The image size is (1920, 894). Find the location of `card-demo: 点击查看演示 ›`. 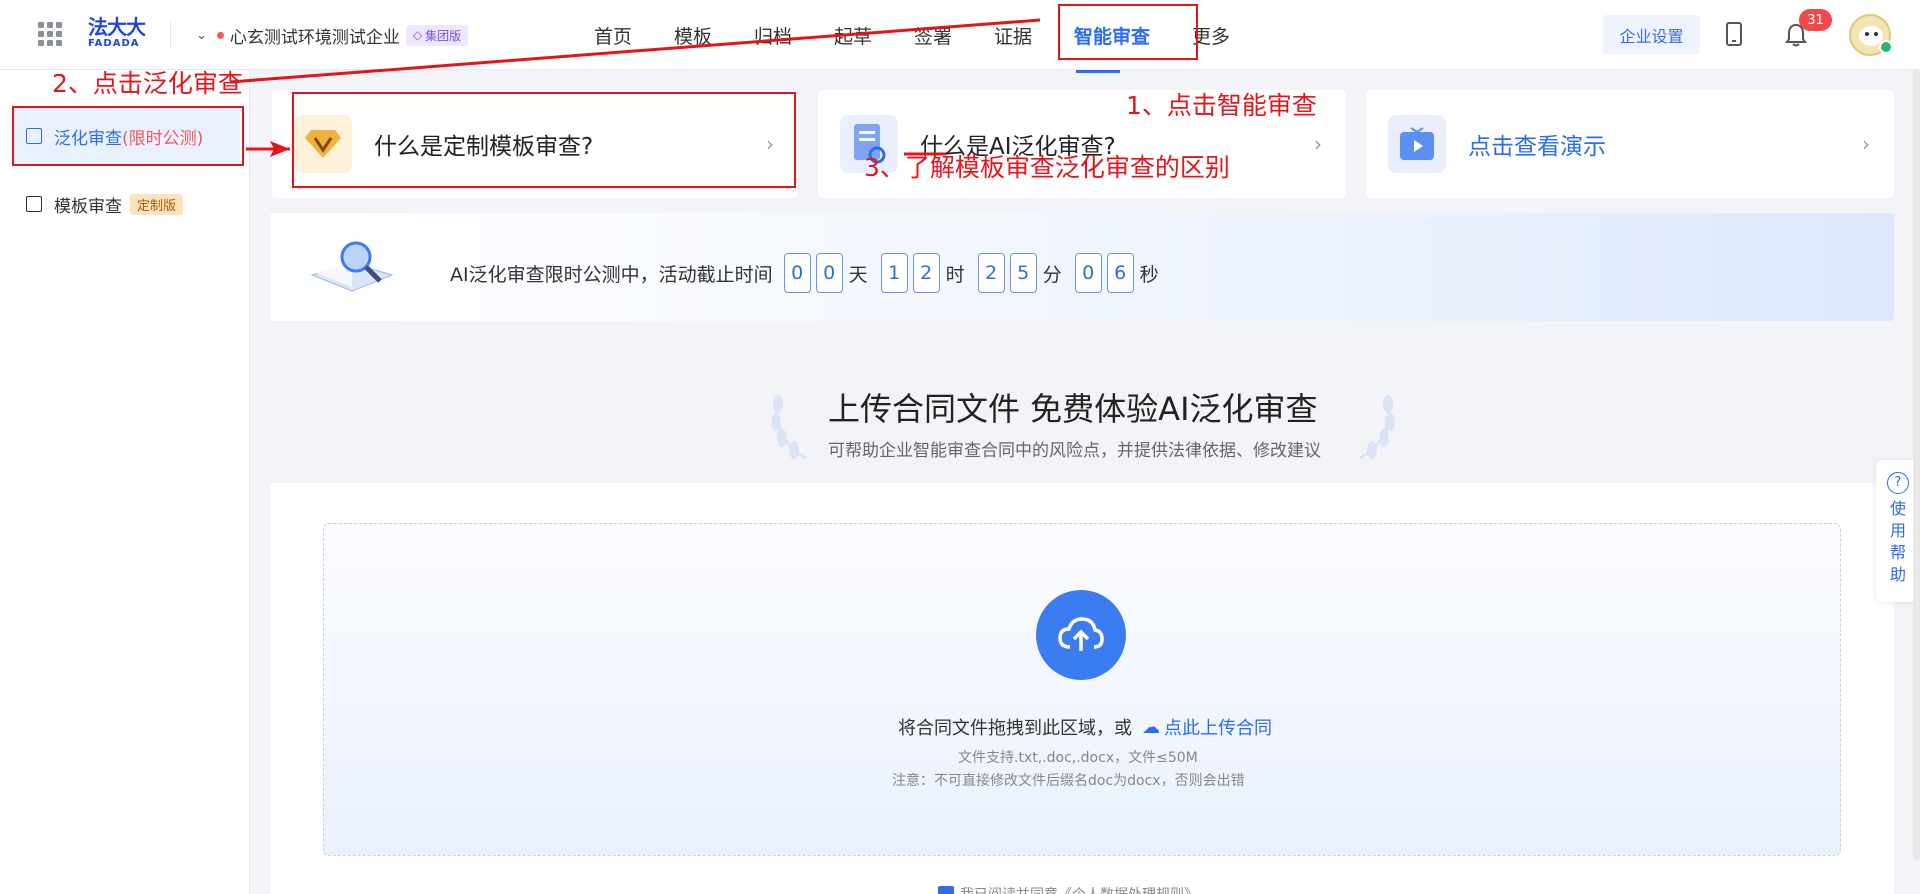

card-demo: 点击查看演示 › is located at coordinates (1630, 144).